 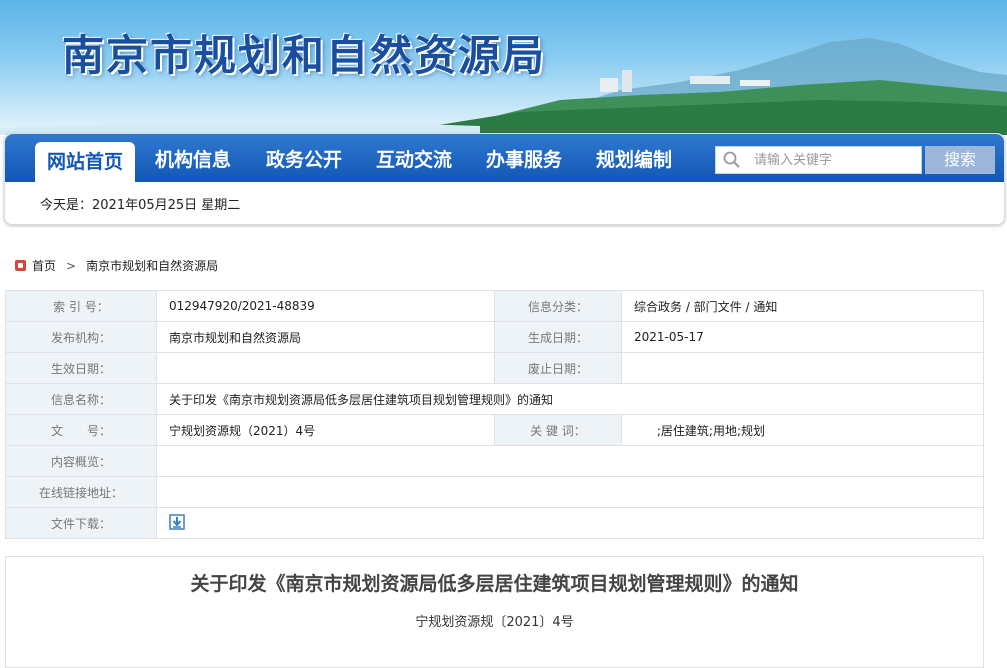 What do you see at coordinates (85, 163) in the screenshot?
I see `nav-item-home: 网站首页` at bounding box center [85, 163].